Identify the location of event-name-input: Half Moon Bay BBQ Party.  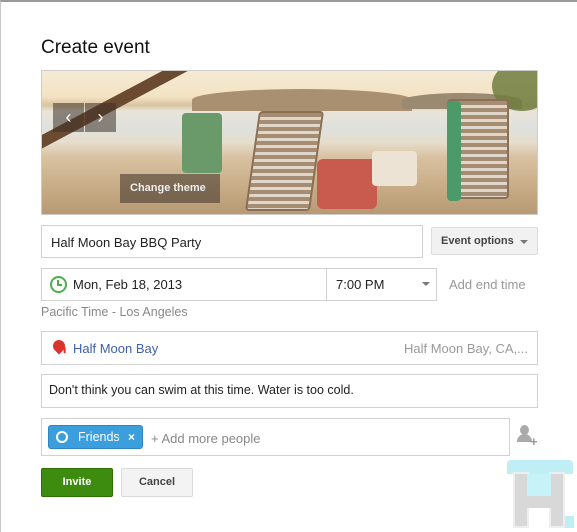
(232, 241).